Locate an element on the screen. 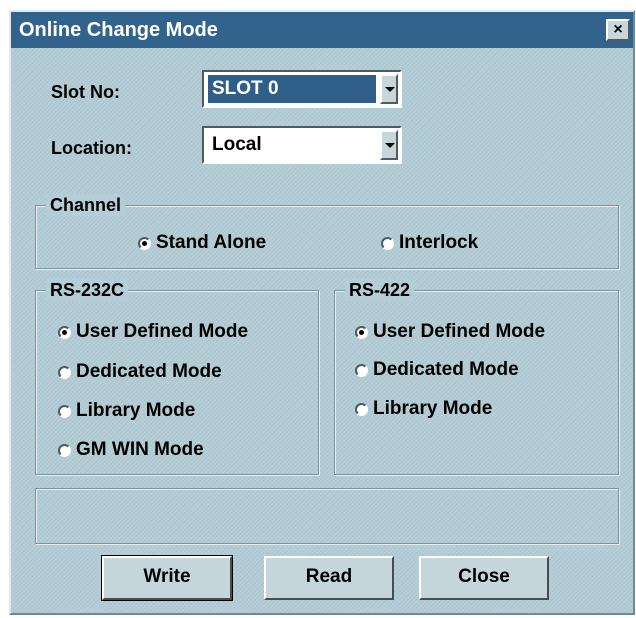 The image size is (636, 618). location-label: Location: is located at coordinates (91, 148).